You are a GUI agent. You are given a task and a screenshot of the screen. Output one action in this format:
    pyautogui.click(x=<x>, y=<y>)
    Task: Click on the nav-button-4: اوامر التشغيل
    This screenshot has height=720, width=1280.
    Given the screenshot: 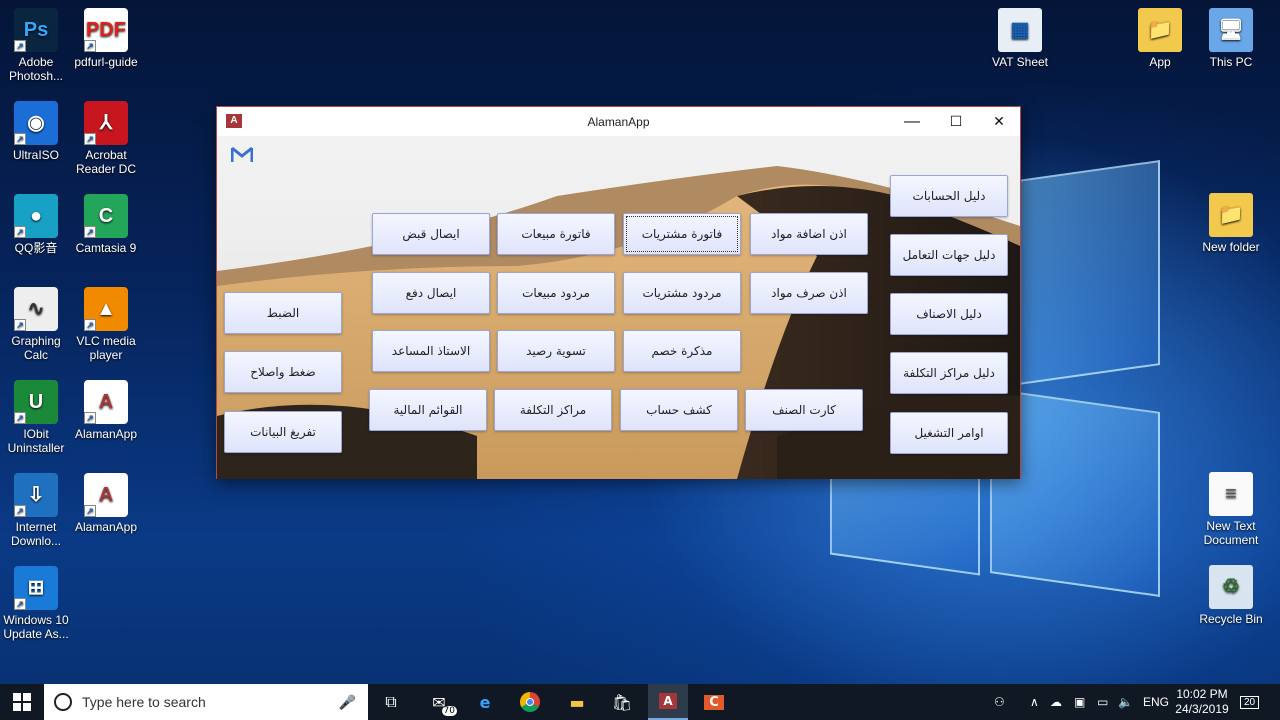 What is the action you would take?
    pyautogui.click(x=949, y=433)
    